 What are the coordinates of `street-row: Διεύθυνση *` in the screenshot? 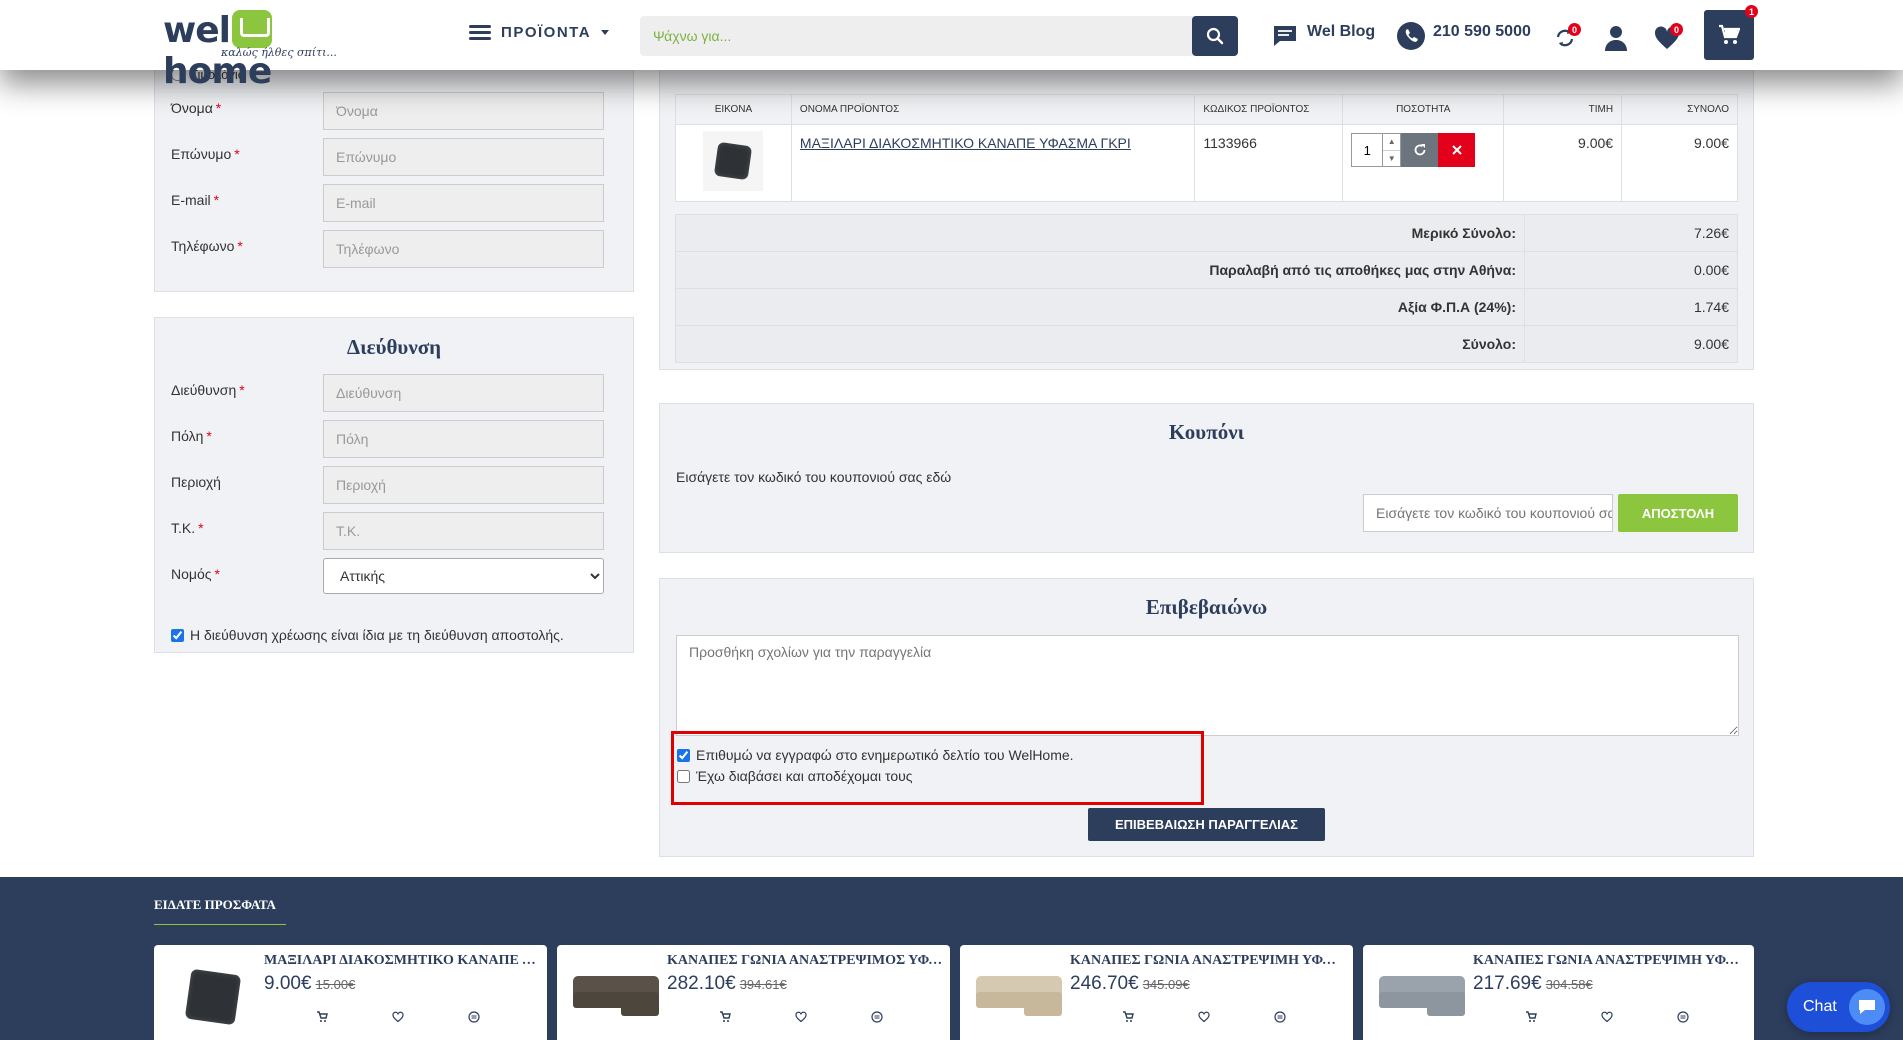 It's located at (402, 393).